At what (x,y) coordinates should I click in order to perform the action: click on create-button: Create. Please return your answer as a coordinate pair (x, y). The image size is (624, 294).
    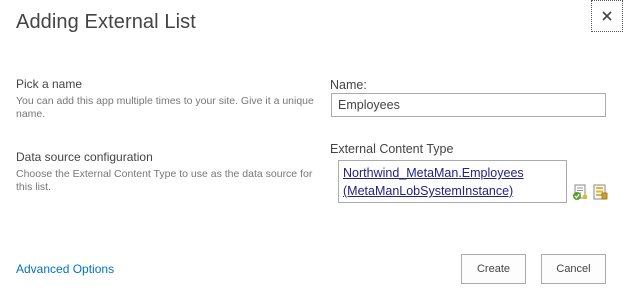
    Looking at the image, I should click on (493, 269).